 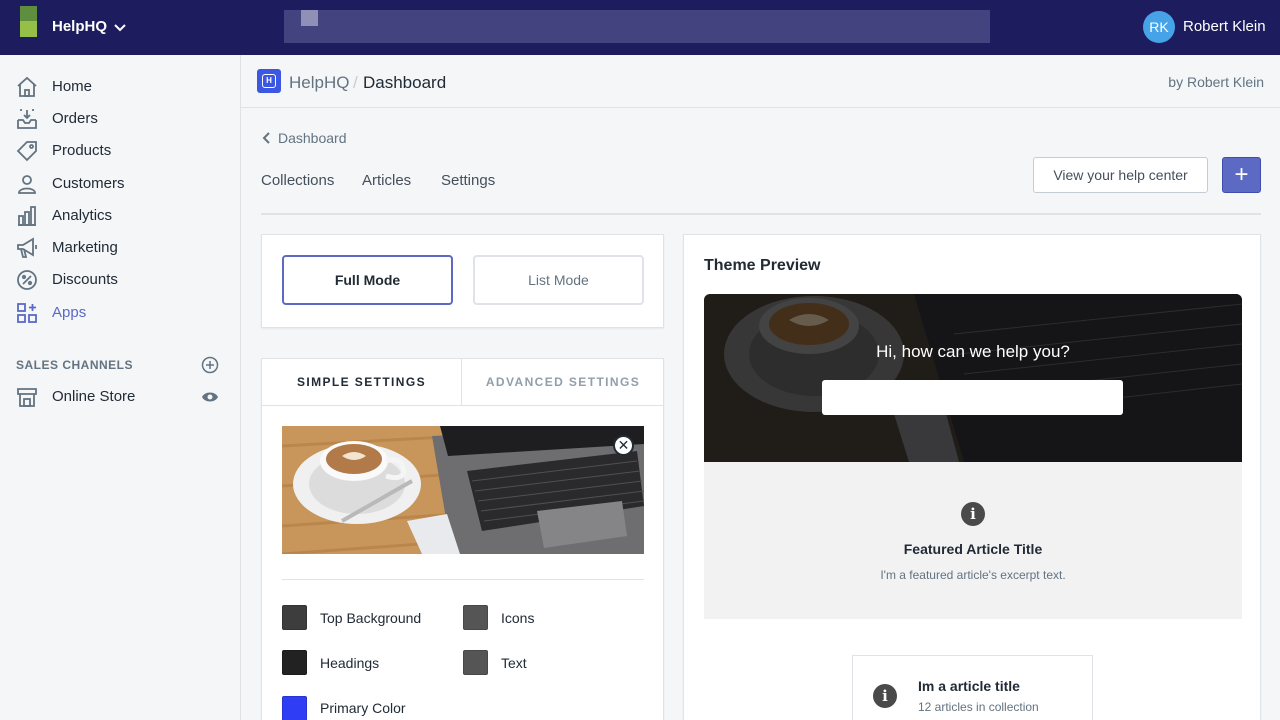 What do you see at coordinates (463, 490) in the screenshot?
I see `background-image` at bounding box center [463, 490].